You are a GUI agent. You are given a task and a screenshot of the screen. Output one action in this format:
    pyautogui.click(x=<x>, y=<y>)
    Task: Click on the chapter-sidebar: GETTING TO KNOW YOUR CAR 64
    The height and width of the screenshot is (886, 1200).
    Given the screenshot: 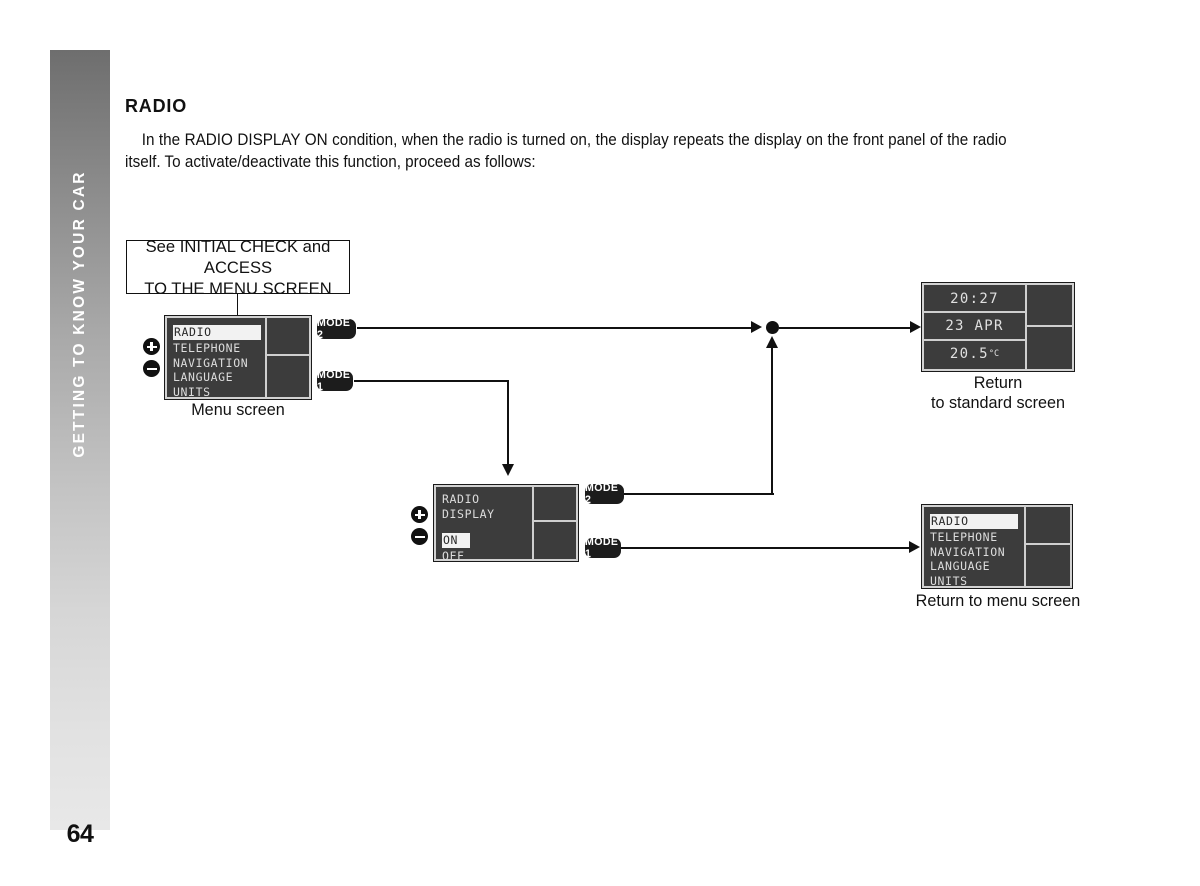 What is the action you would take?
    pyautogui.click(x=80, y=449)
    